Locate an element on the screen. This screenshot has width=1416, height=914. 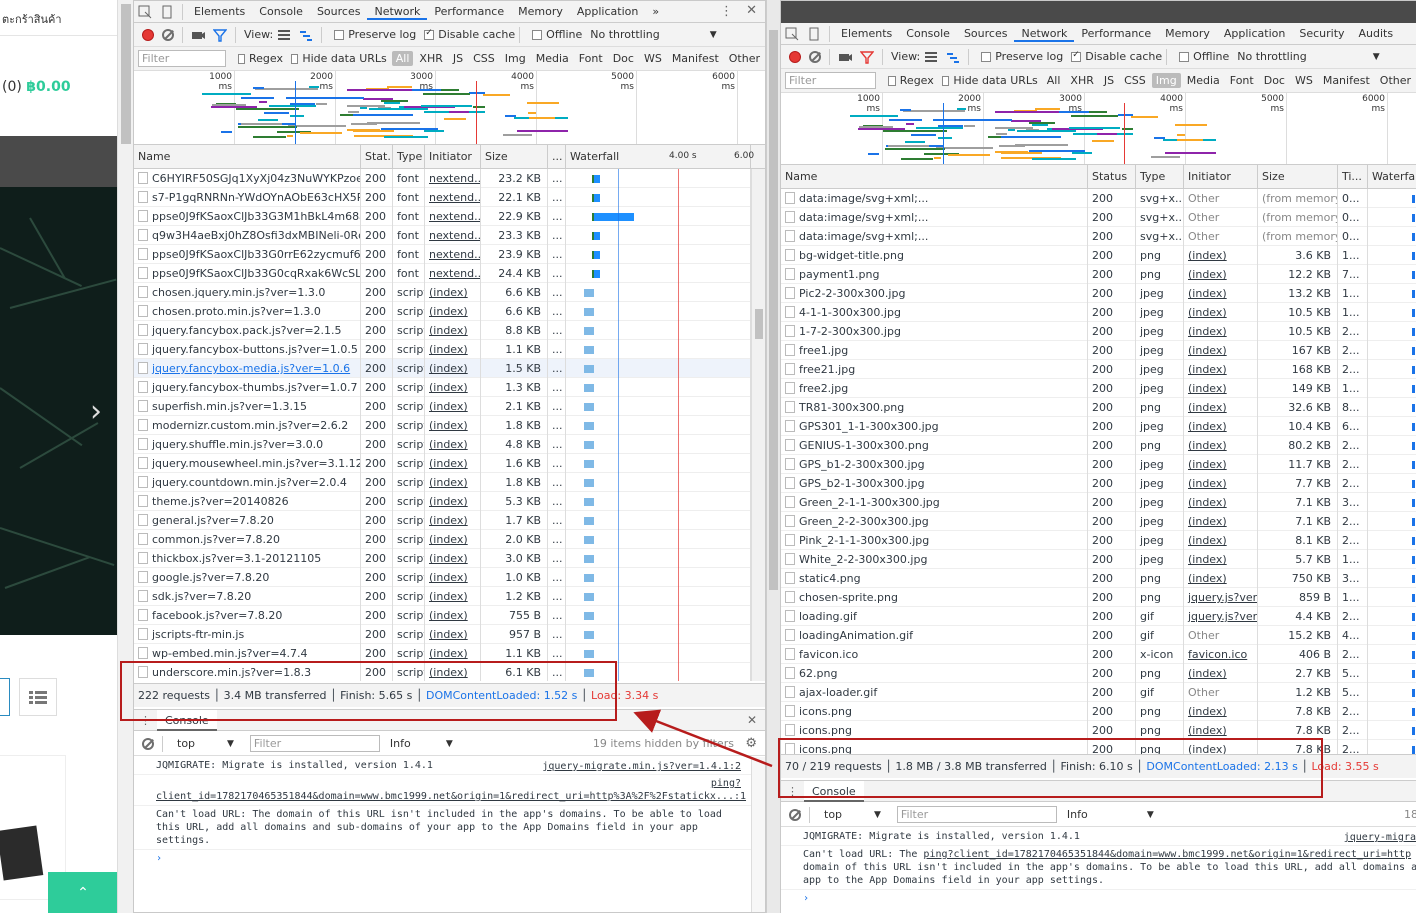
cell-name: jquery.fancybox-buttons.js?ver=1.0.5 is located at coordinates (247, 349).